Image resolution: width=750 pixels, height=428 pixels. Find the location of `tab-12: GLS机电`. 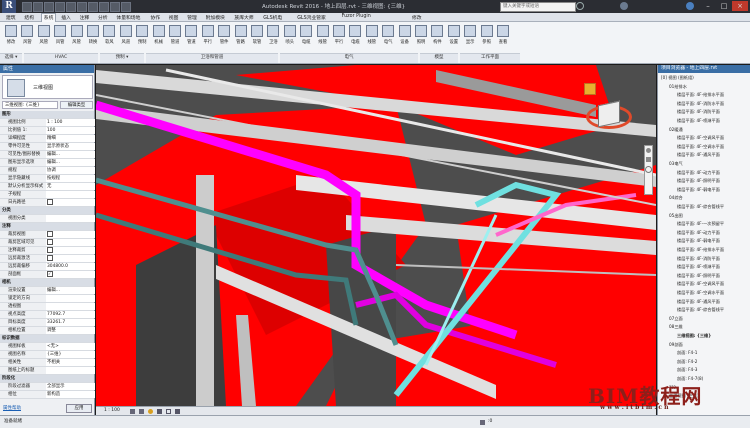

tab-12: GLS机电 is located at coordinates (272, 17).